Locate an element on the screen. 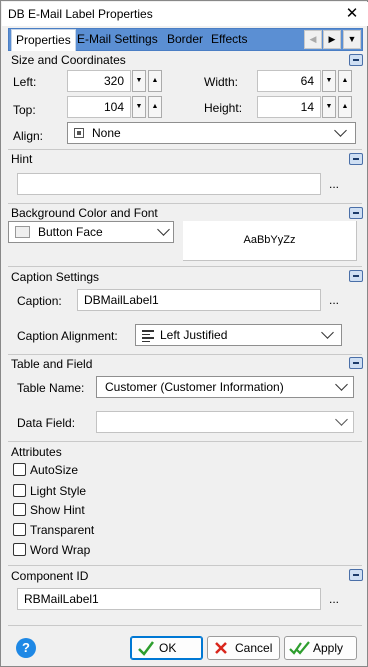 Image resolution: width=368 pixels, height=667 pixels. caption-alignment-label: Caption Alignment: is located at coordinates (67, 336).